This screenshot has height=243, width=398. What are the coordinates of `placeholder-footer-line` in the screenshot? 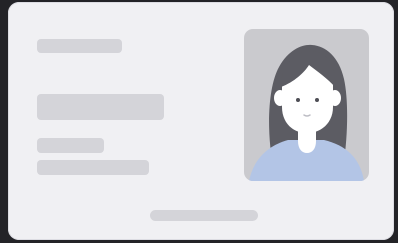 It's located at (204, 215).